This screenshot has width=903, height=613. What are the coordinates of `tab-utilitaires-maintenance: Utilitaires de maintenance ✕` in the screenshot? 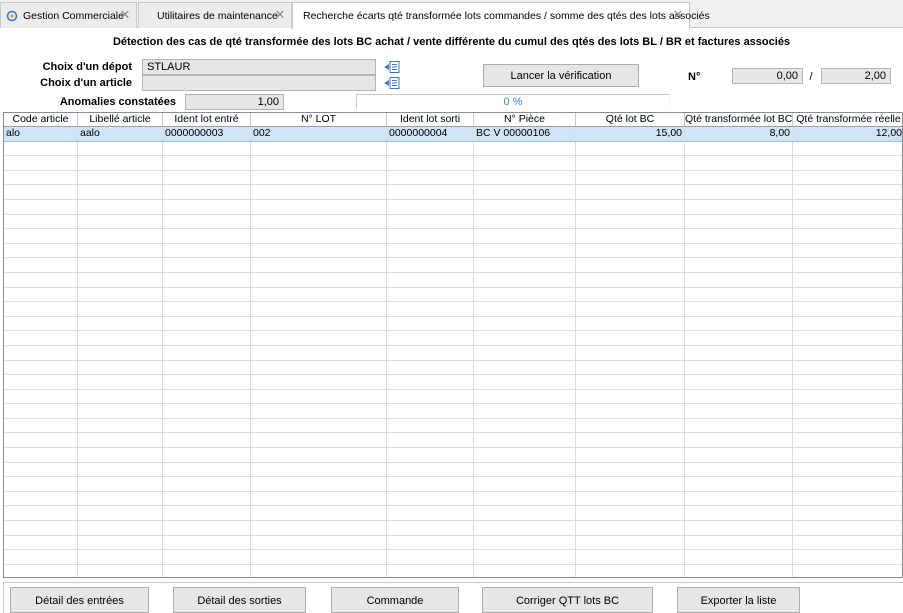 It's located at (215, 15).